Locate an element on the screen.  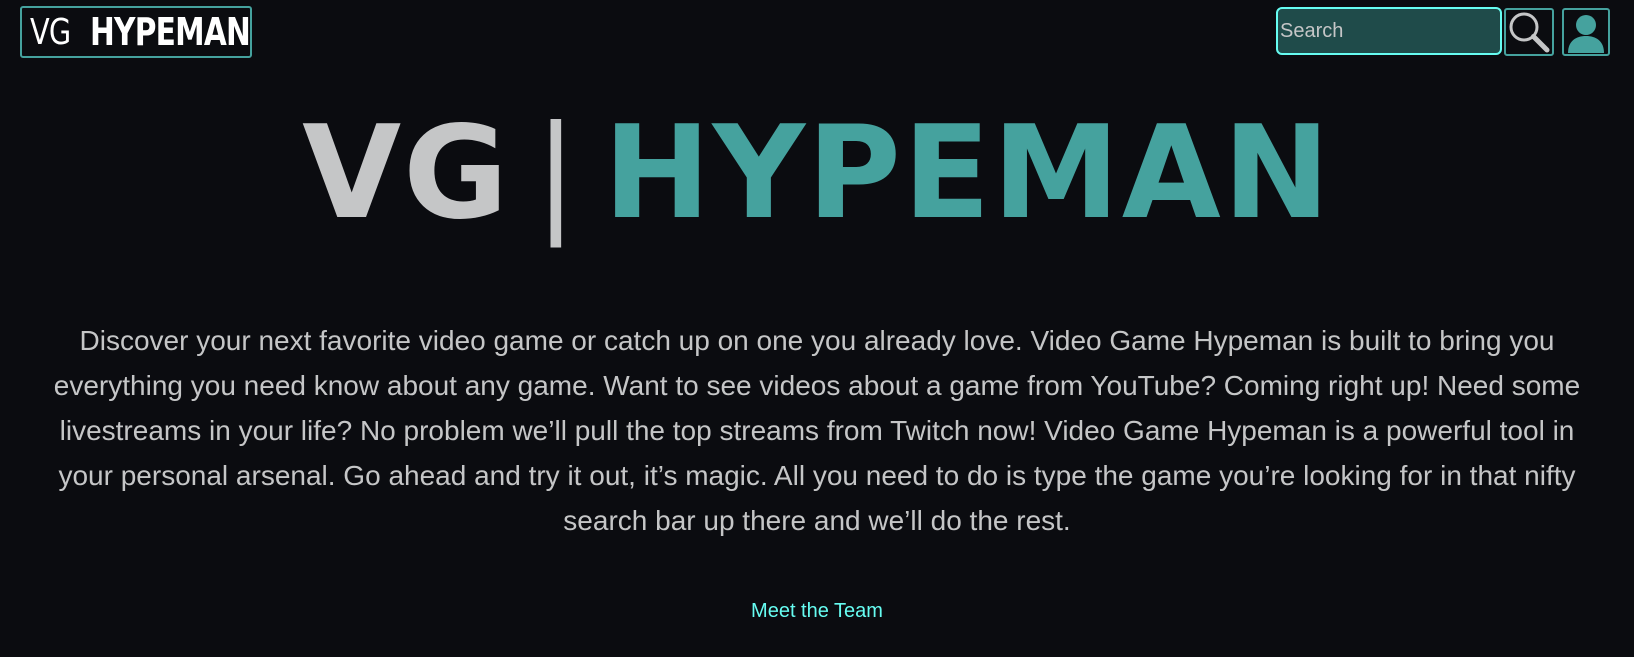
user-profile-button is located at coordinates (1586, 32).